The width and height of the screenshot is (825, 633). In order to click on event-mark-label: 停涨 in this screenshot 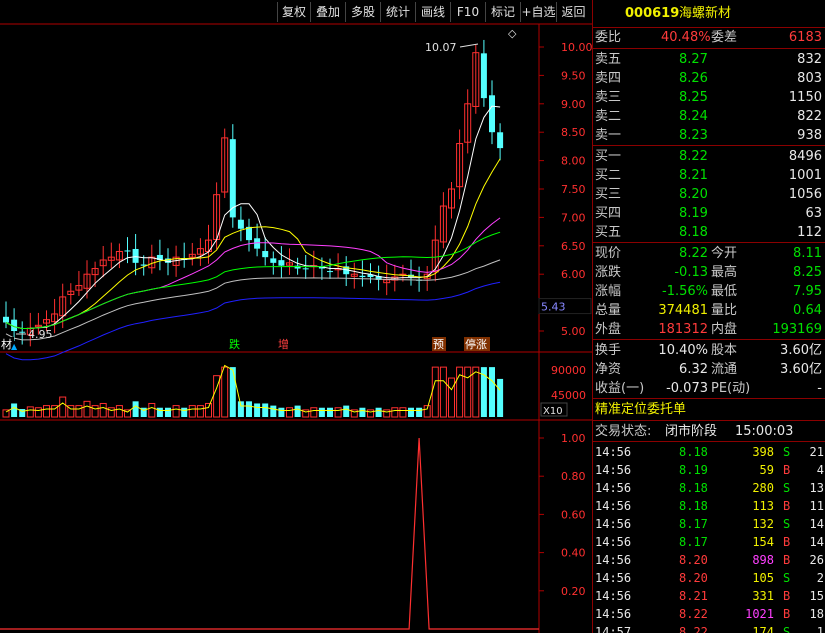, I will do `click(476, 344)`.